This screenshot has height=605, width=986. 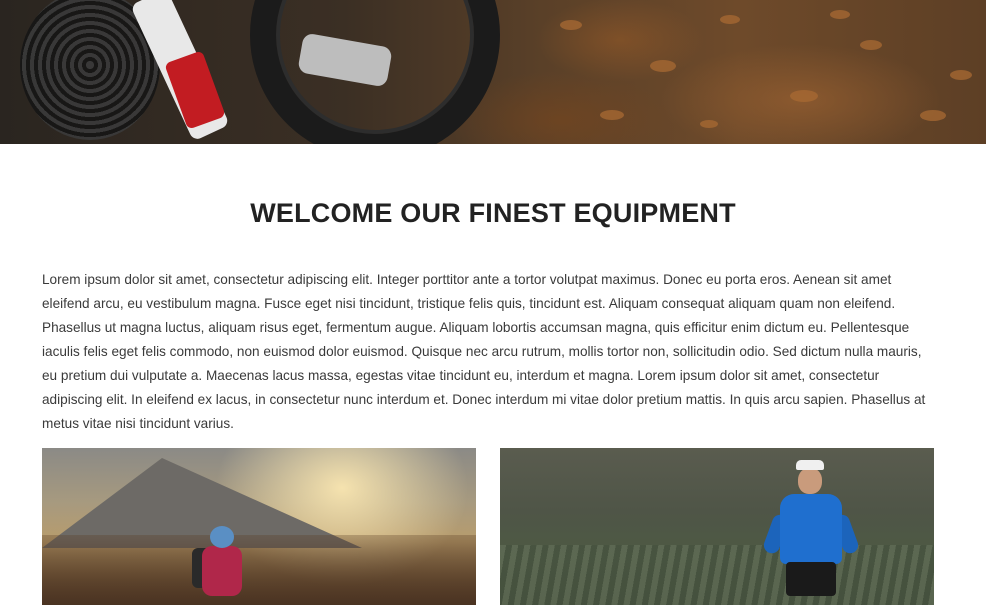 What do you see at coordinates (195, 90) in the screenshot?
I see `bike-red-part-graphic` at bounding box center [195, 90].